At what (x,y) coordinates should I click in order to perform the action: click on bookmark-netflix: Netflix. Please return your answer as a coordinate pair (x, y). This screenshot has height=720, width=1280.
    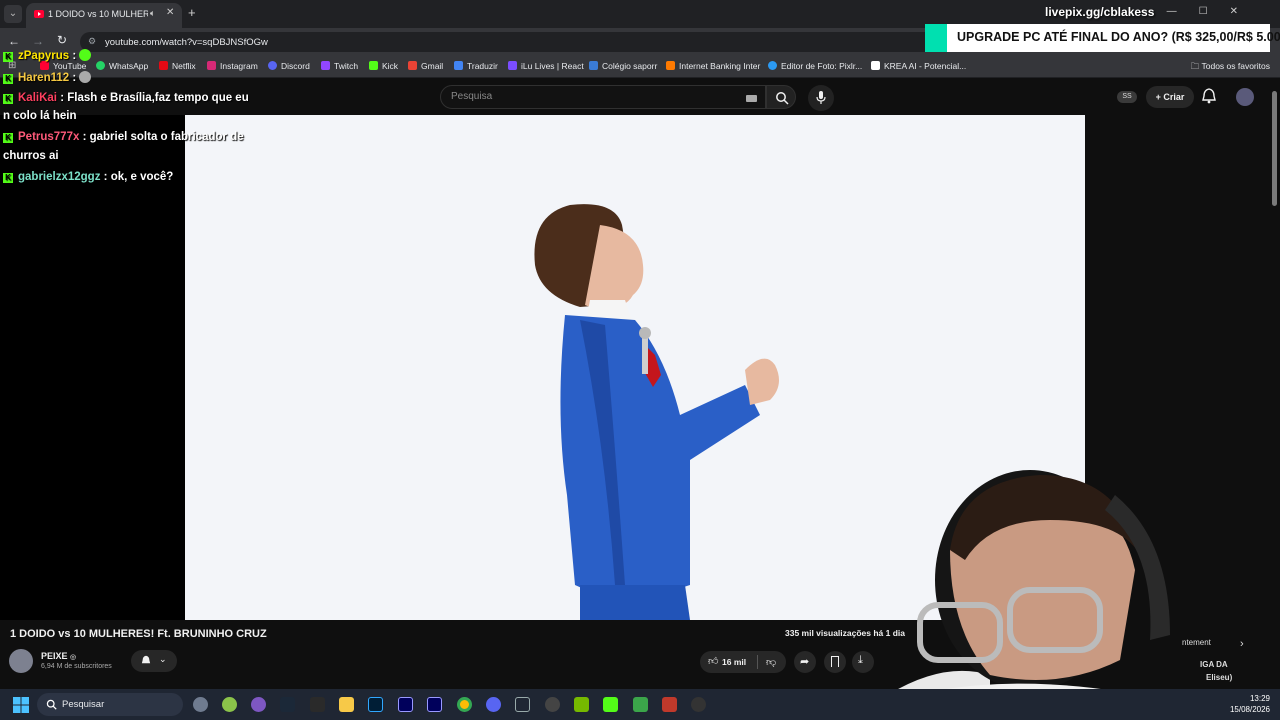
    Looking at the image, I should click on (177, 66).